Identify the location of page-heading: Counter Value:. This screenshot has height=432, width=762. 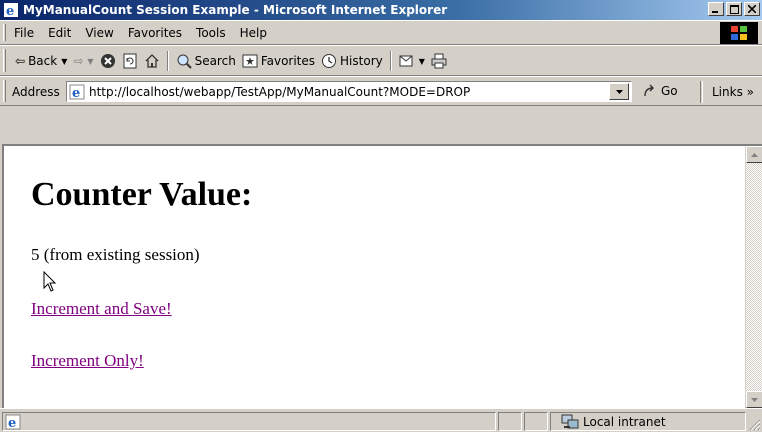
(142, 194).